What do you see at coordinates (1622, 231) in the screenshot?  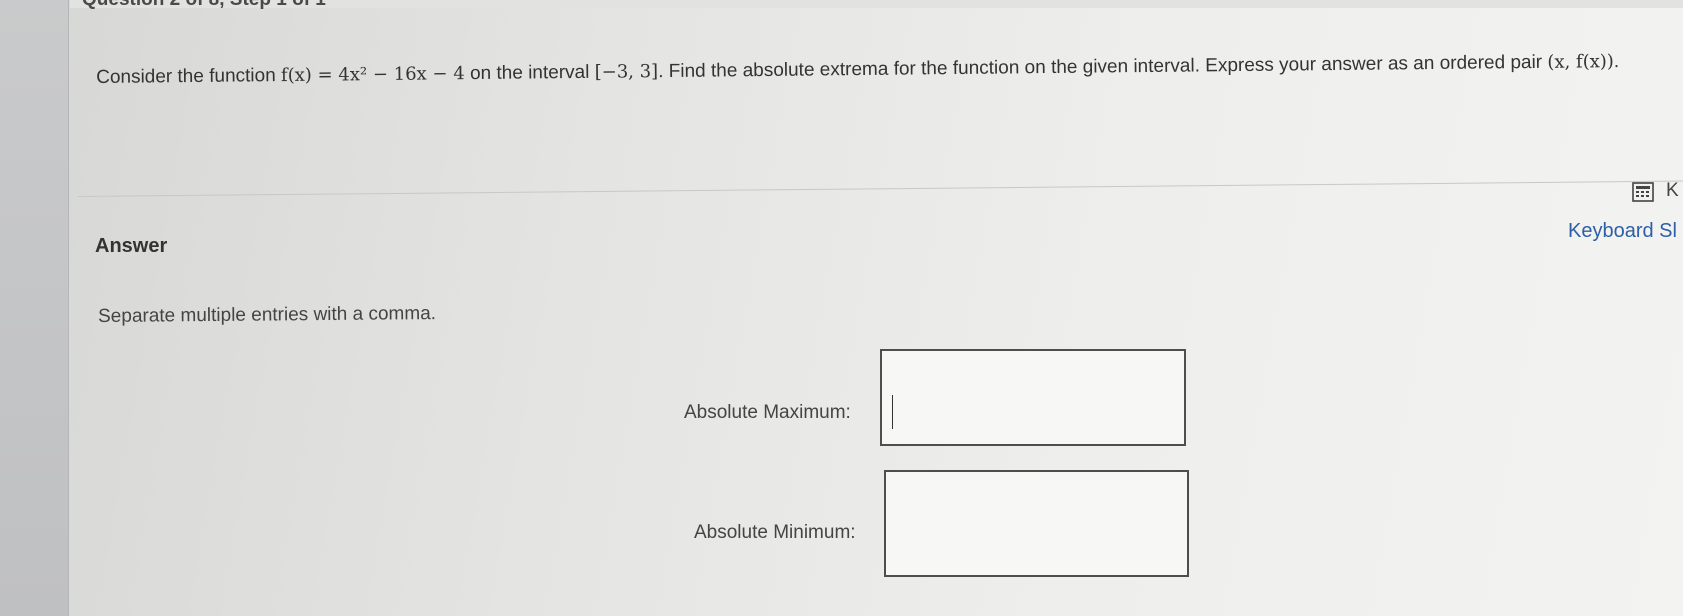 I see `keyboard-shortcuts-link: Keyboard Sl` at bounding box center [1622, 231].